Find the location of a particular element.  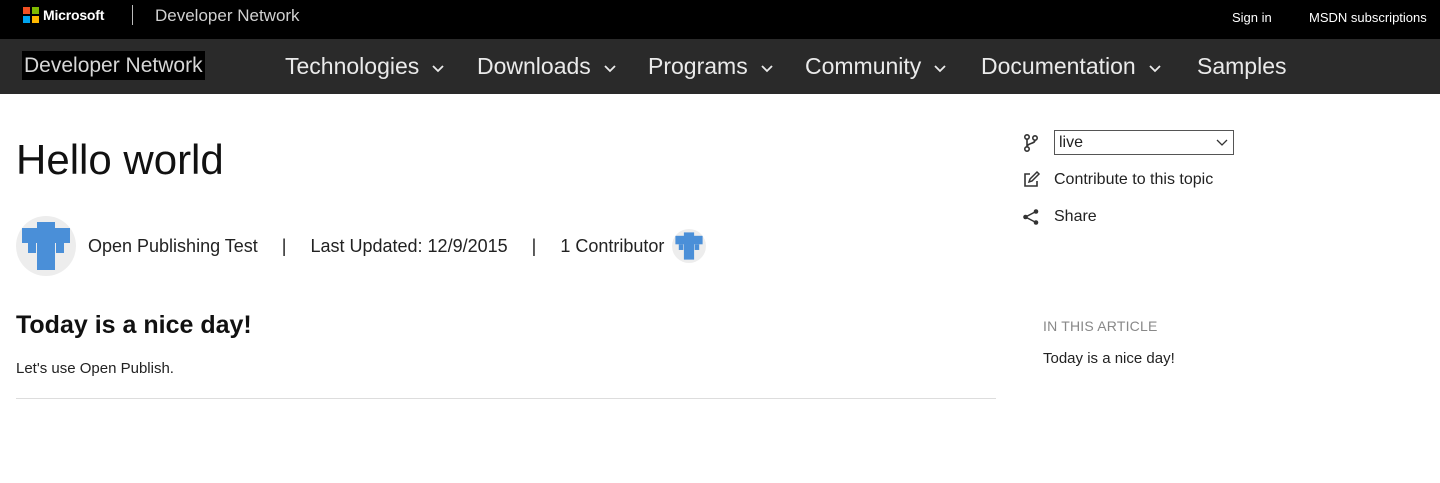

contribute-link: Contribute to this topic is located at coordinates (1133, 180).